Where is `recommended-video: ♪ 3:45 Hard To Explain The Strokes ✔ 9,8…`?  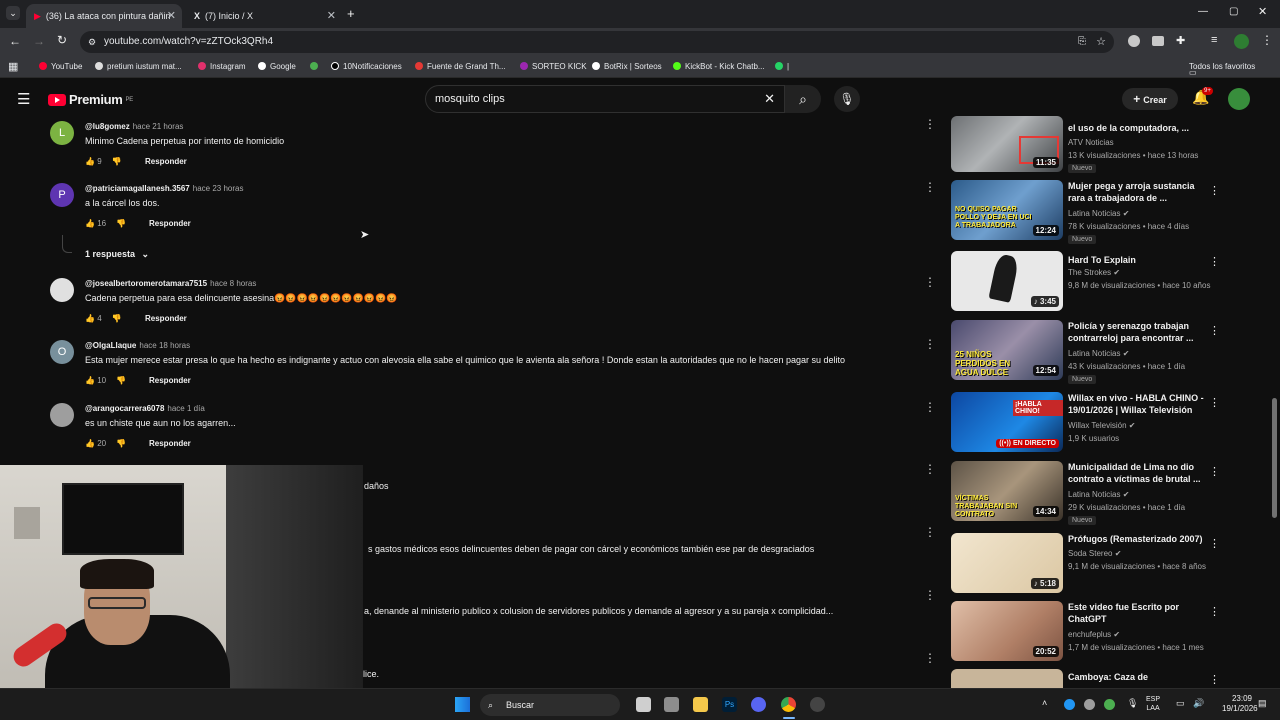
recommended-video: ♪ 3:45 Hard To Explain The Strokes ✔ 9,8… is located at coordinates (1111, 281).